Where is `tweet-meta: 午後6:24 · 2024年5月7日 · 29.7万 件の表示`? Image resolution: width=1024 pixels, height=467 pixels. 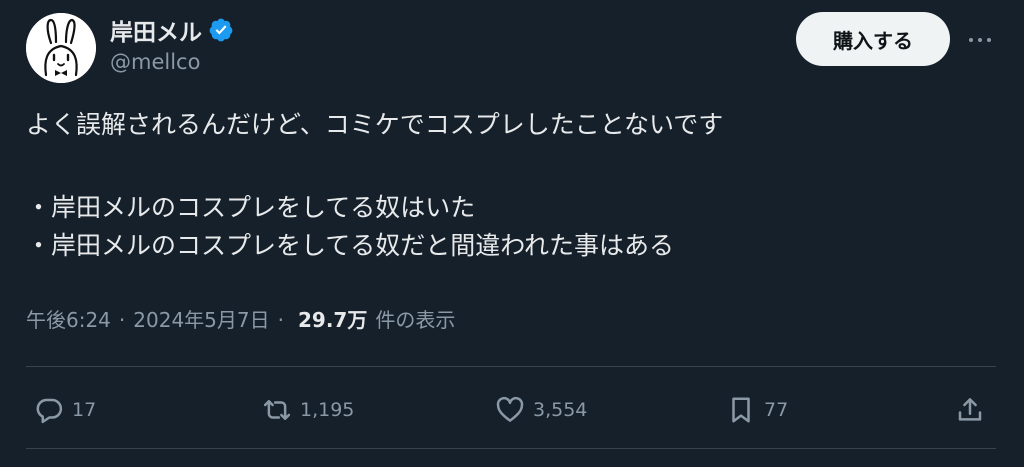
tweet-meta: 午後6:24 · 2024年5月7日 · 29.7万 件の表示 is located at coordinates (240, 318).